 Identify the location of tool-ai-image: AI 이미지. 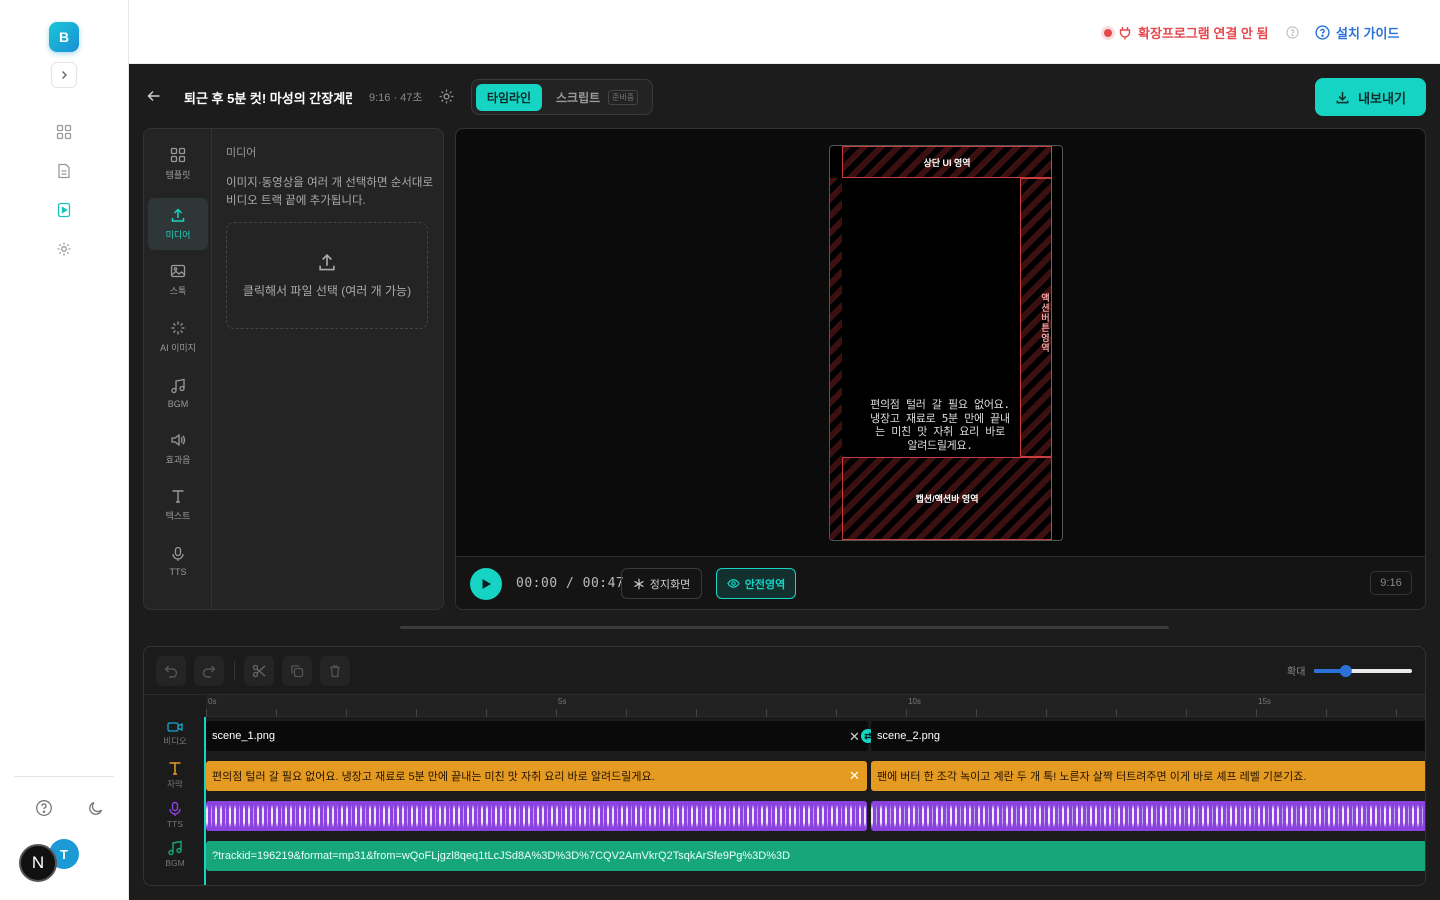
(178, 337).